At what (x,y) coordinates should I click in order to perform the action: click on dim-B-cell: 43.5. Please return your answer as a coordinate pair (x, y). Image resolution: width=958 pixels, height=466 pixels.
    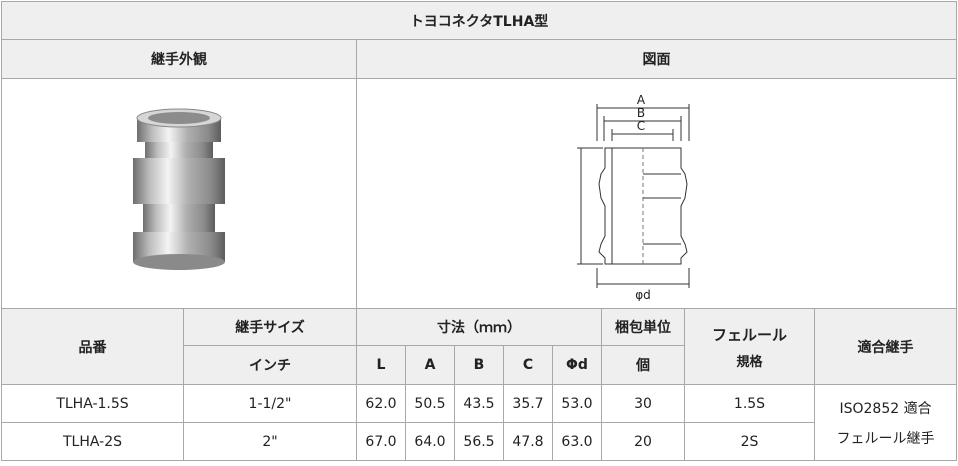
    Looking at the image, I should click on (479, 403).